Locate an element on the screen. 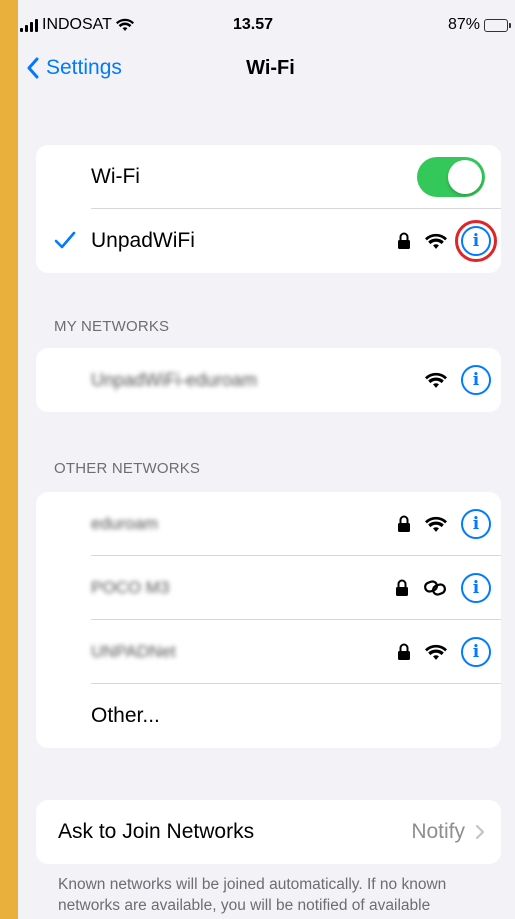  battery-charging-icon is located at coordinates (497, 25).